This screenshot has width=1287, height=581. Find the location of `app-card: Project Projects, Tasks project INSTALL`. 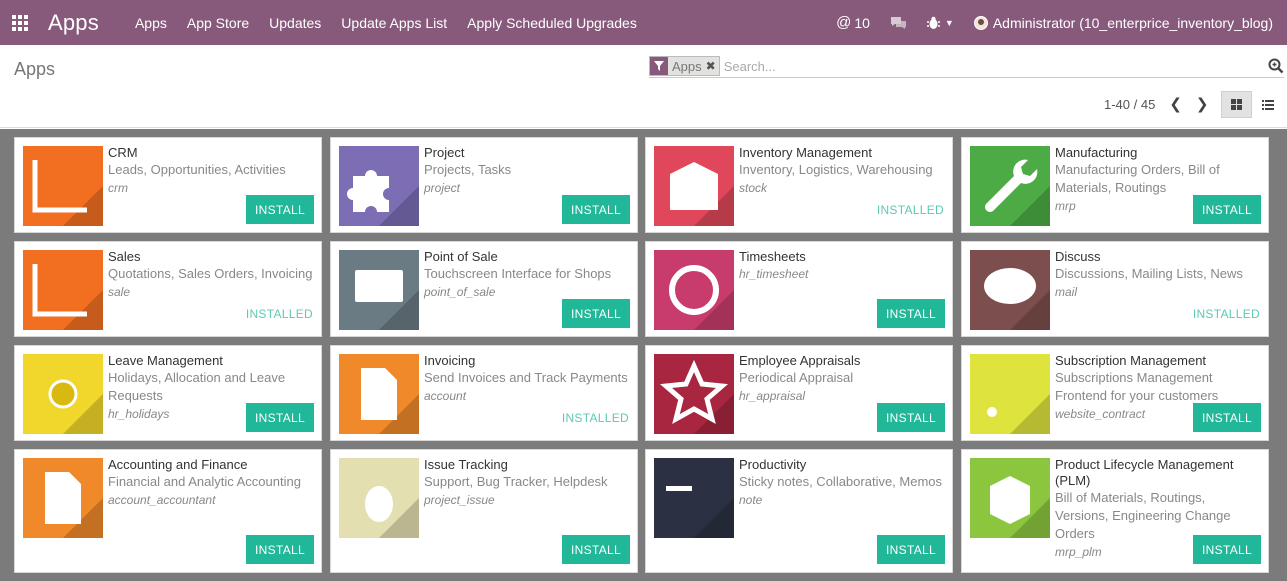

app-card: Project Projects, Tasks project INSTALL is located at coordinates (484, 185).